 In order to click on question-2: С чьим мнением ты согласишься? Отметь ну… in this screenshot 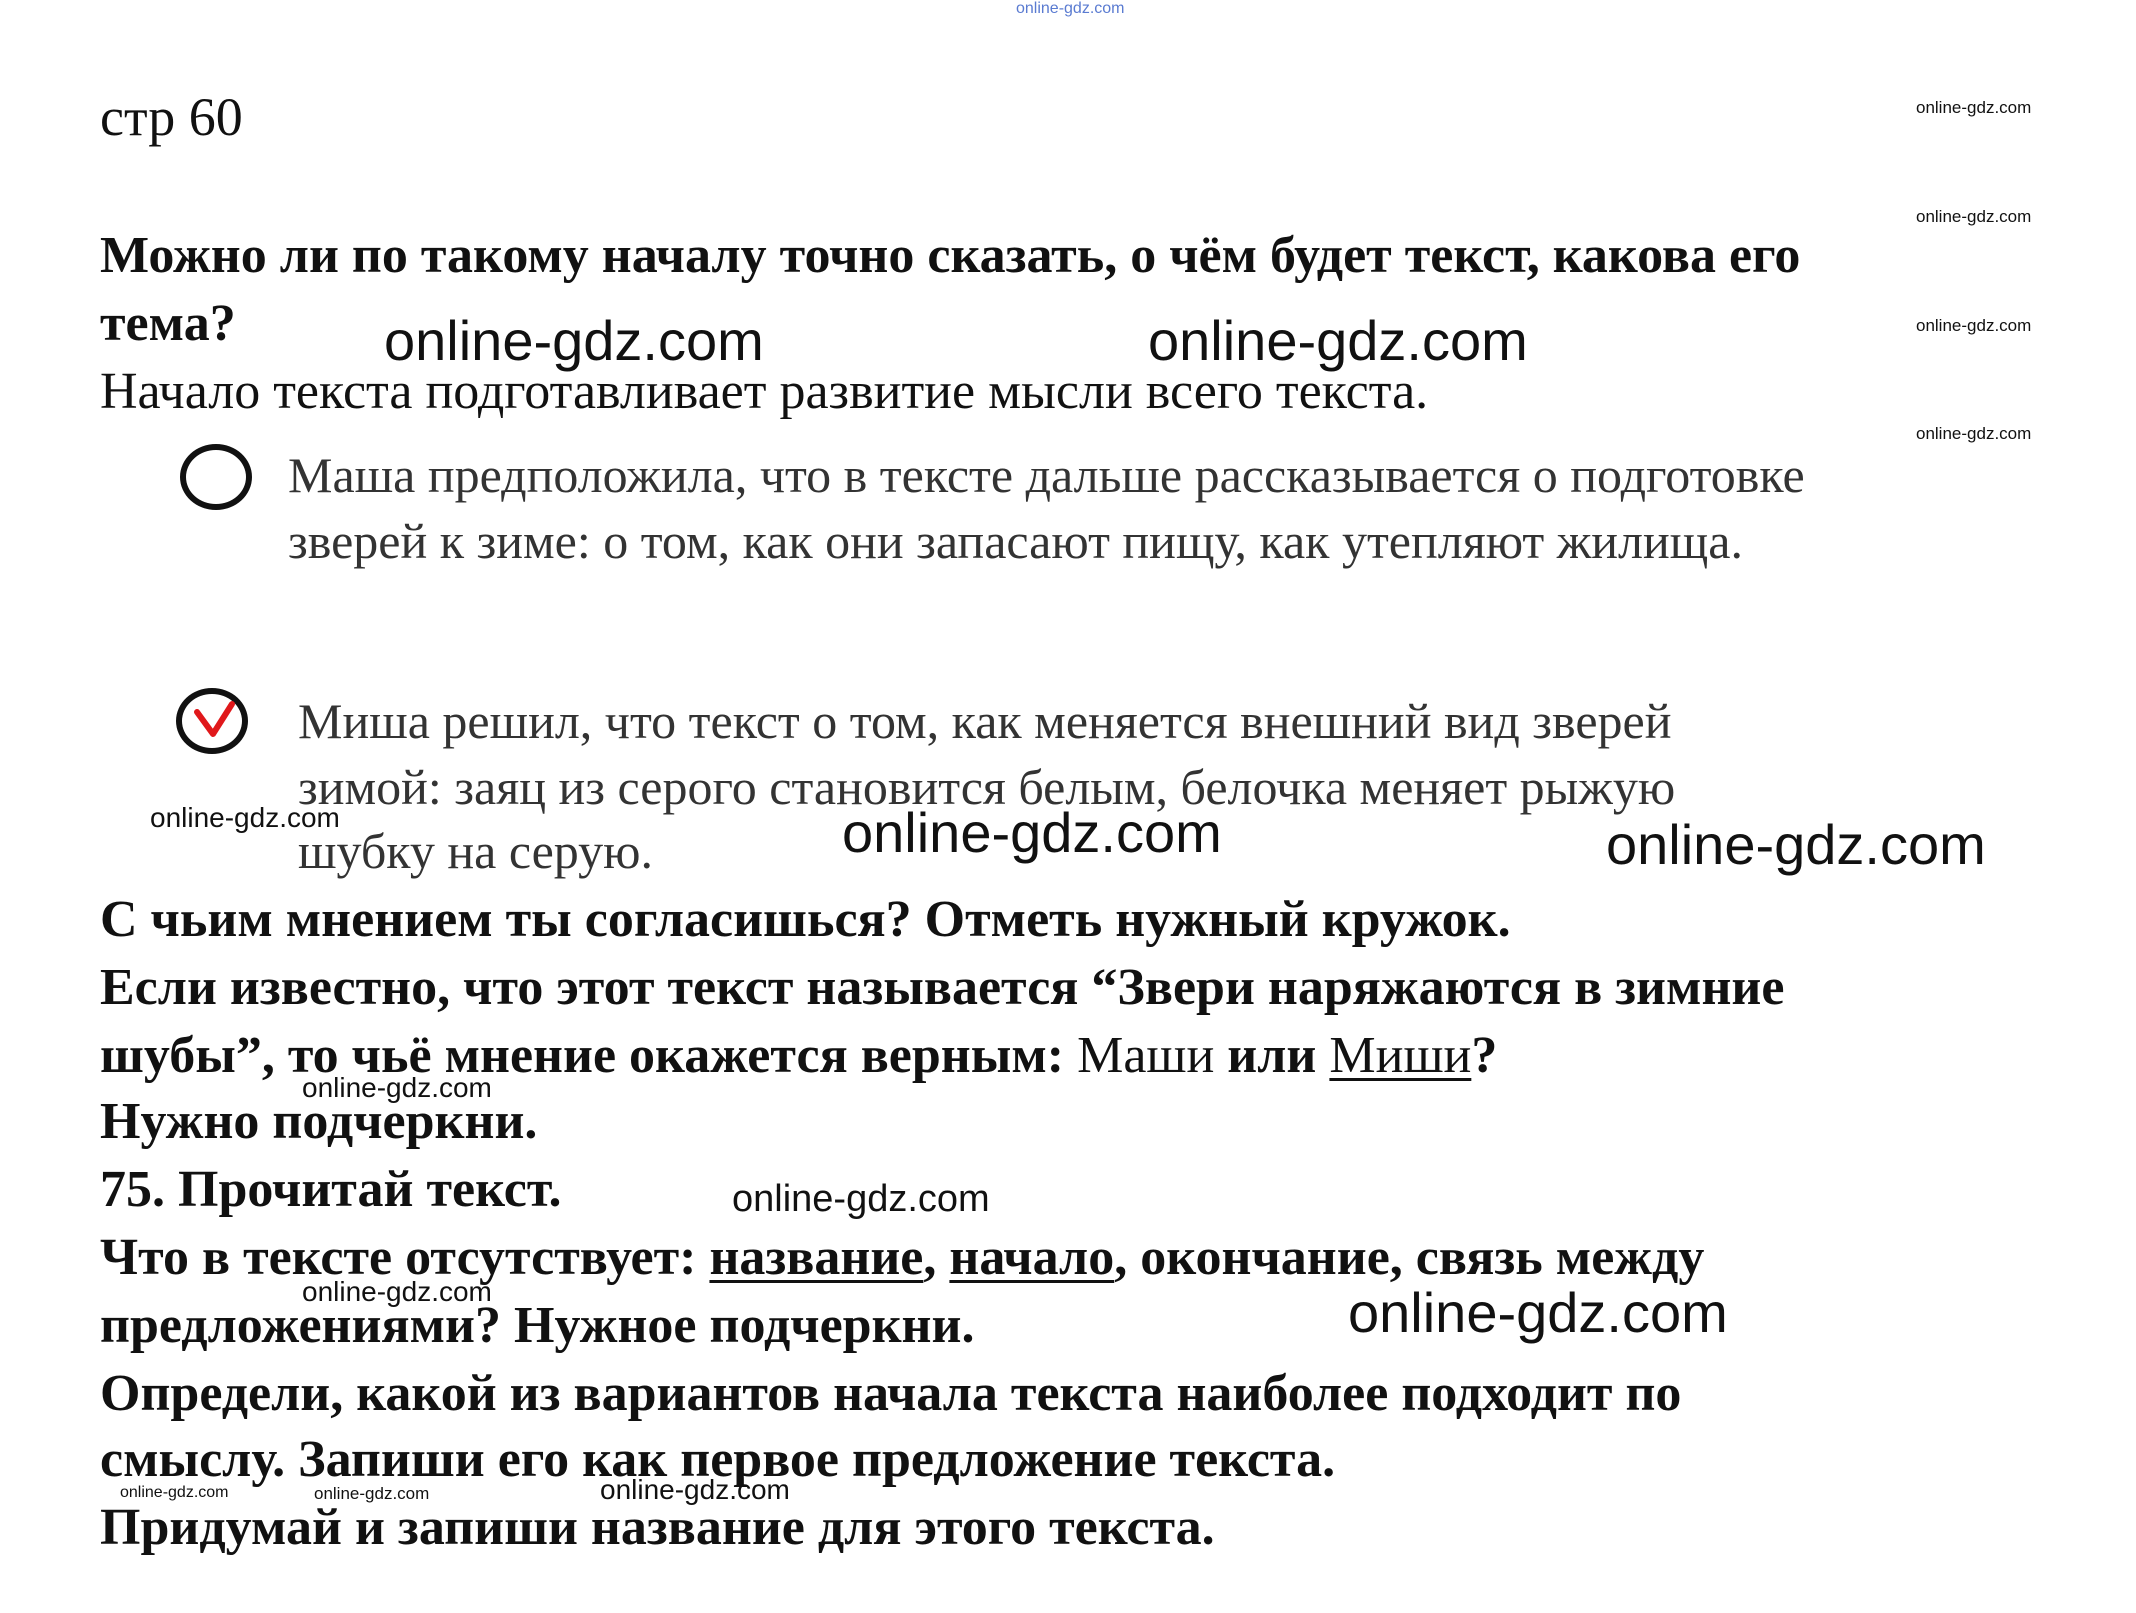, I will do `click(805, 919)`.